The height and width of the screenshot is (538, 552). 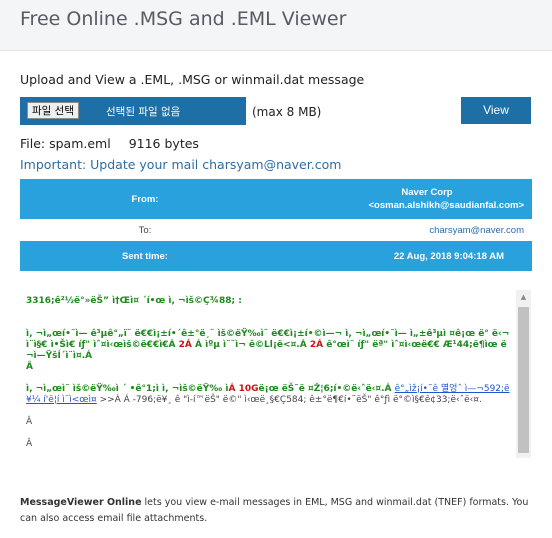 I want to click on no-file-label: 선택된 파일 없음, so click(x=143, y=112).